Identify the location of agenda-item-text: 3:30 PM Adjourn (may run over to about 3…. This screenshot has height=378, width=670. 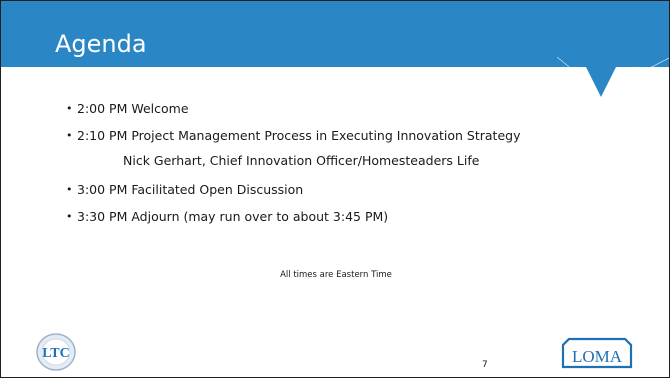
(233, 216).